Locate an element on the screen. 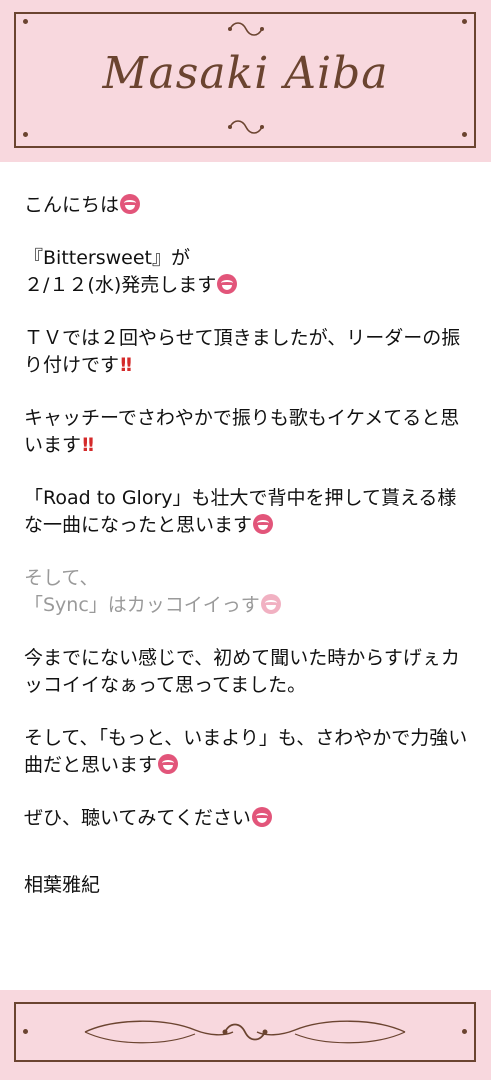 The image size is (491, 1080). sync-text-line2: 「Sync」はカッコイイっす is located at coordinates (142, 605).